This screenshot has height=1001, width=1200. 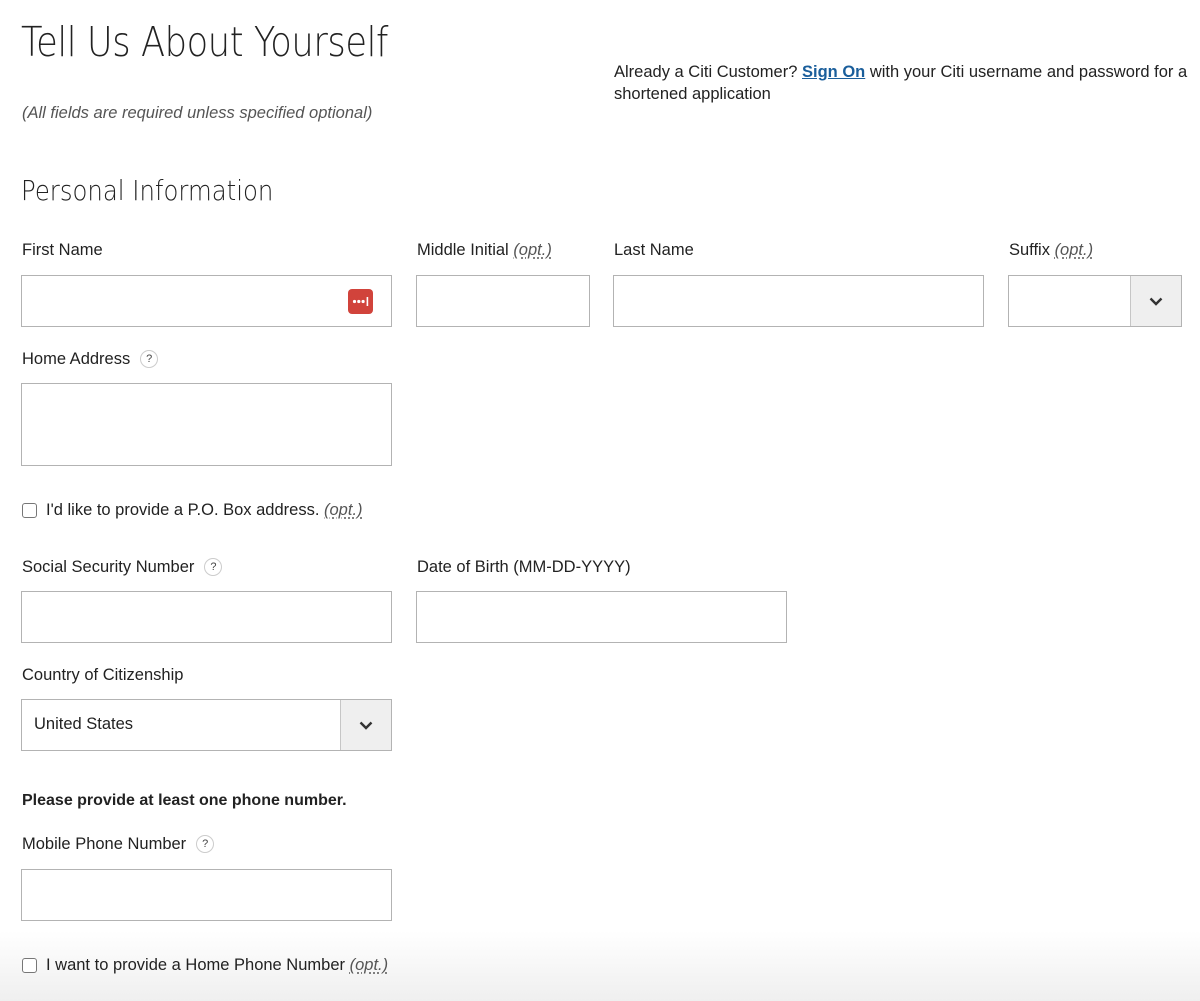 I want to click on home-address-label-text: Home Address, so click(x=76, y=359).